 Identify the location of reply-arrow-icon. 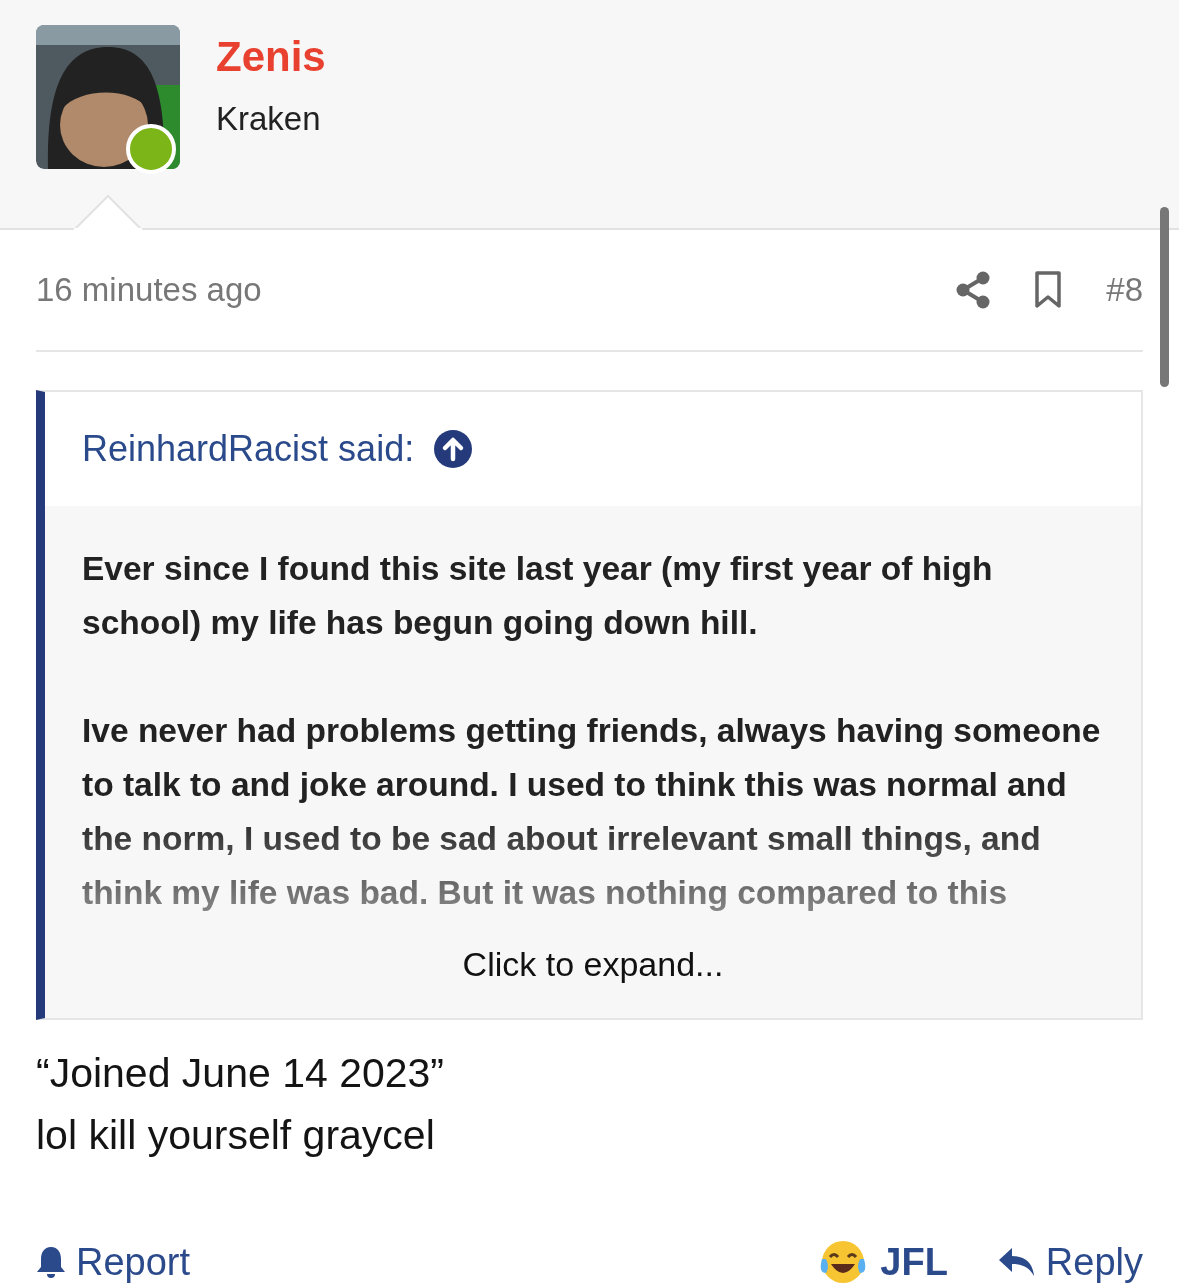
(1016, 1262).